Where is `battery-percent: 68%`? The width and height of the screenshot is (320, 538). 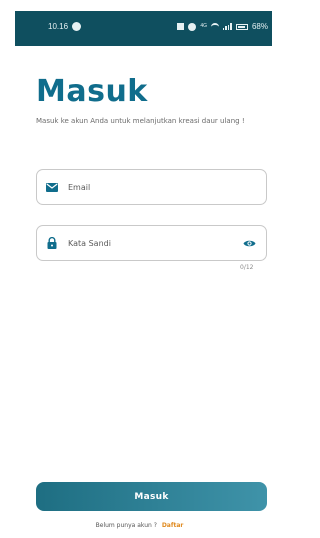 battery-percent: 68% is located at coordinates (259, 26).